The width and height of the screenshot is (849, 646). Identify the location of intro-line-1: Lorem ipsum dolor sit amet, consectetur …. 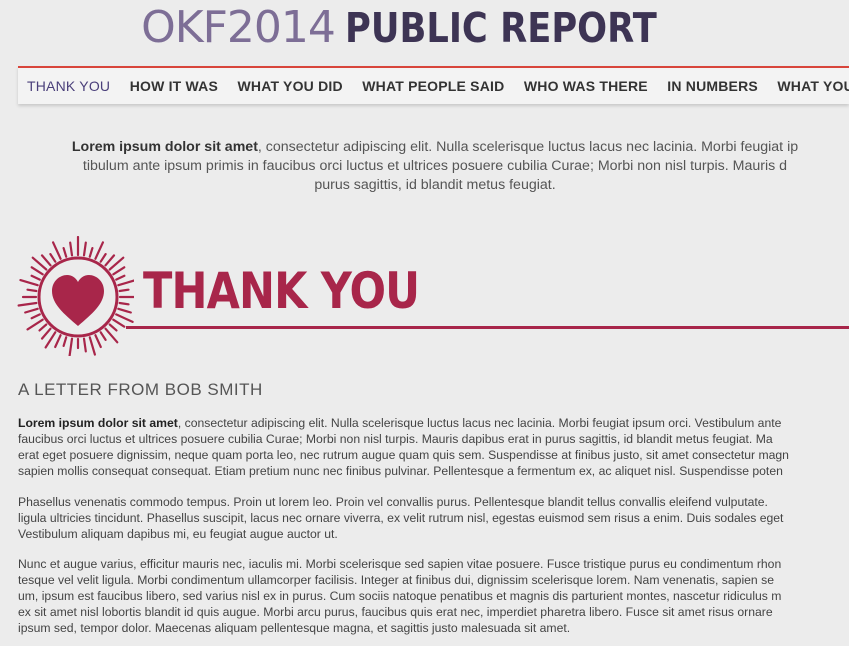
(424, 147).